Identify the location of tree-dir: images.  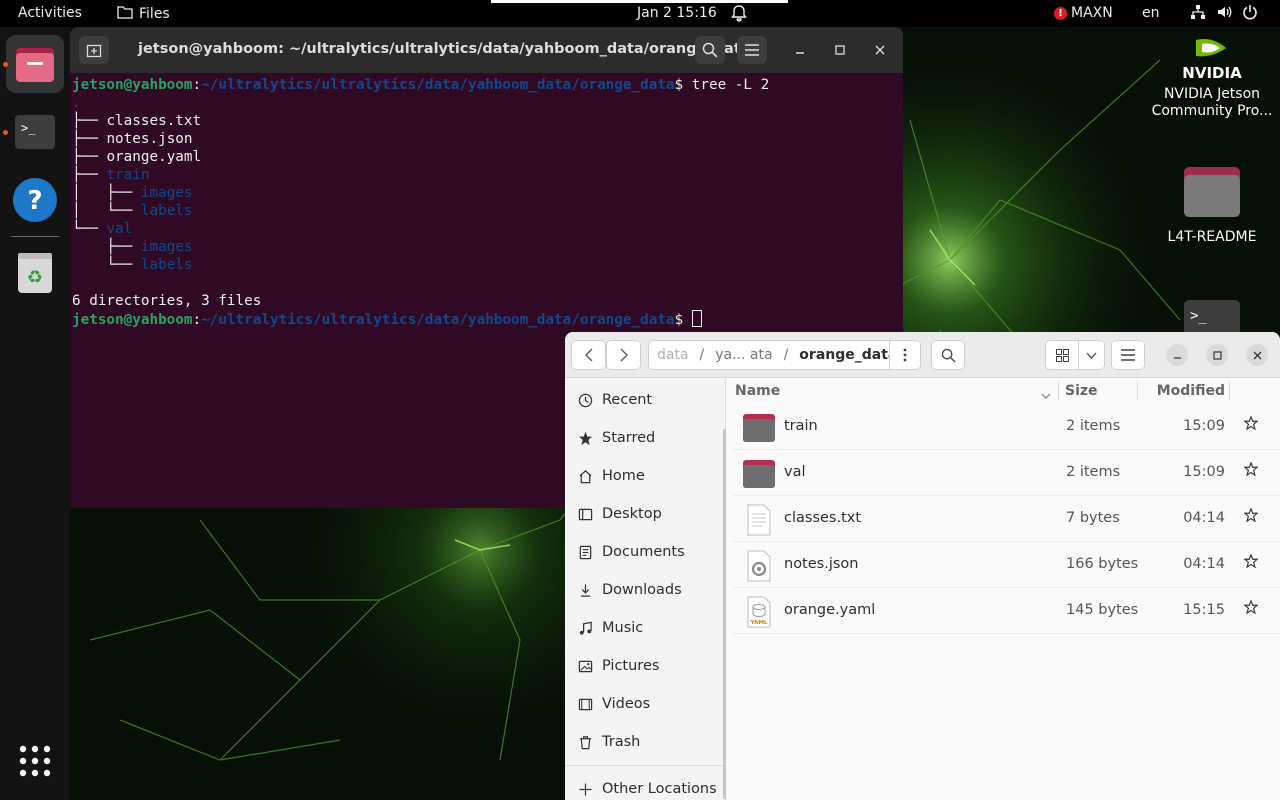
(166, 193).